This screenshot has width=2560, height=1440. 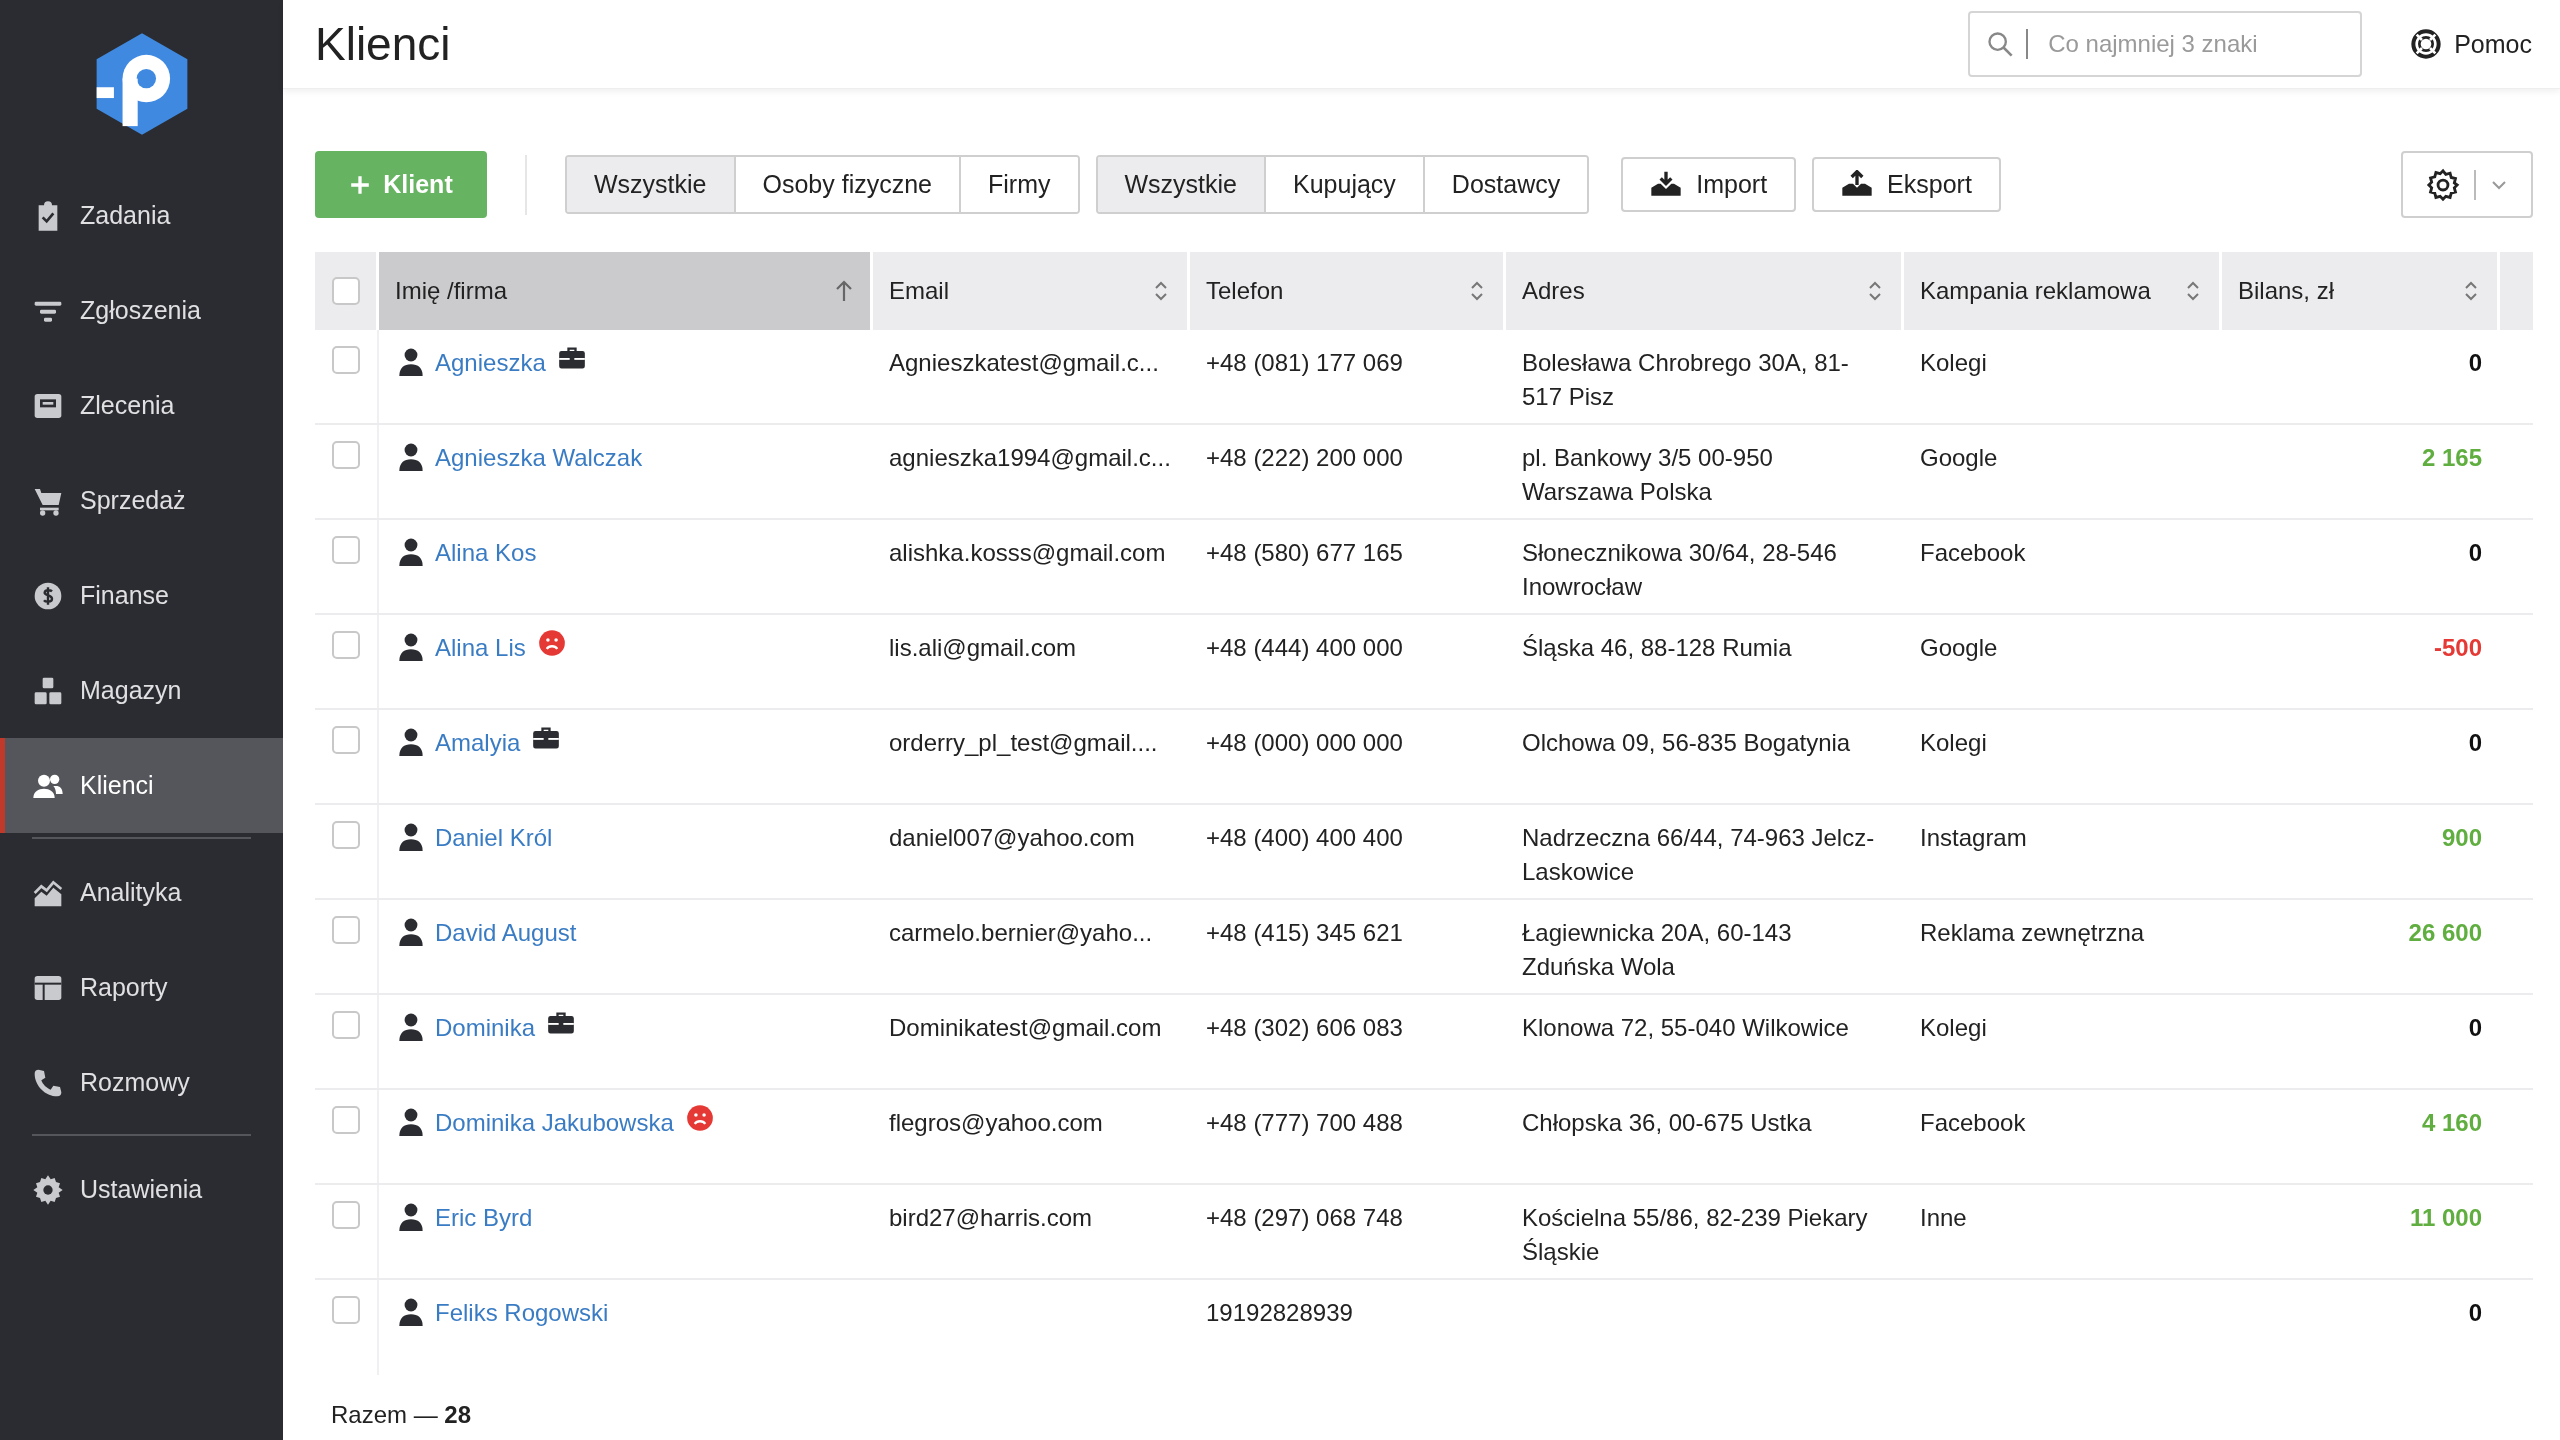 I want to click on table-cell-text: Facebook, so click(x=1973, y=553).